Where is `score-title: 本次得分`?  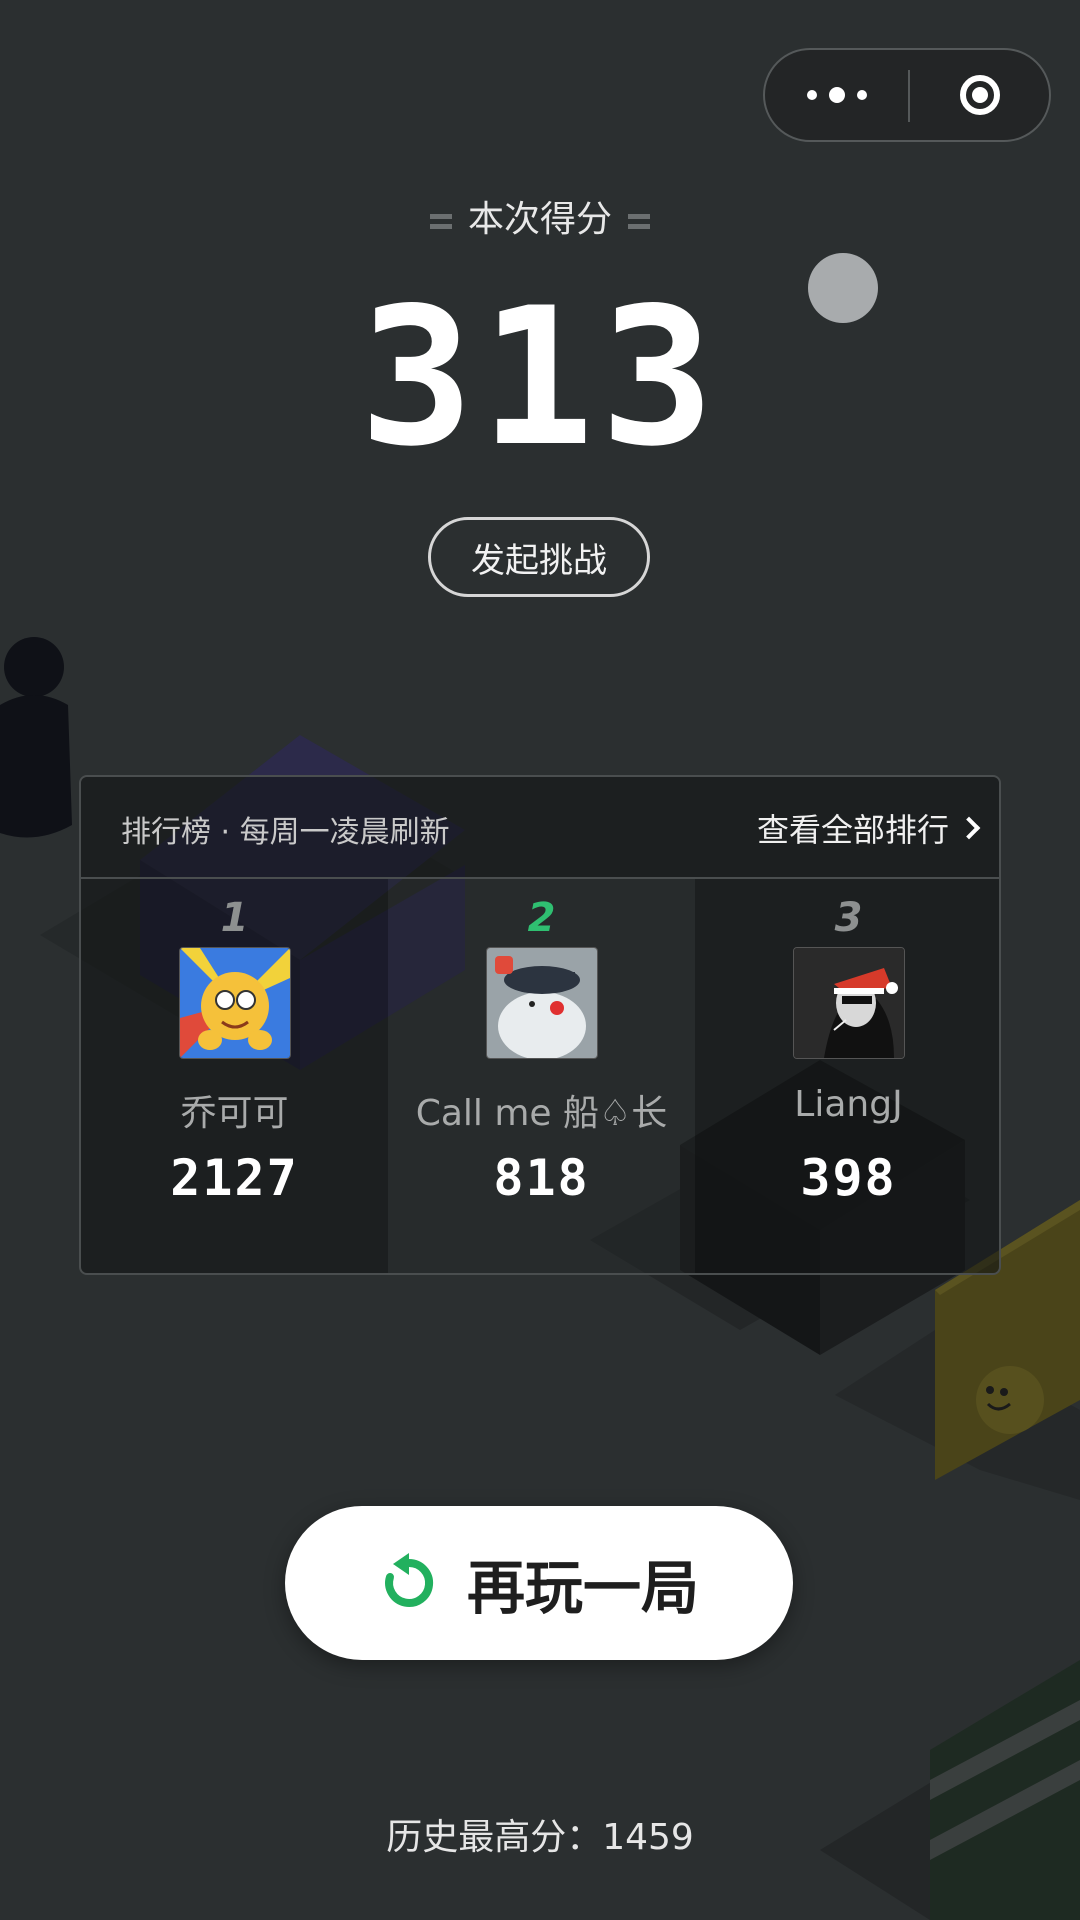 score-title: 本次得分 is located at coordinates (540, 216).